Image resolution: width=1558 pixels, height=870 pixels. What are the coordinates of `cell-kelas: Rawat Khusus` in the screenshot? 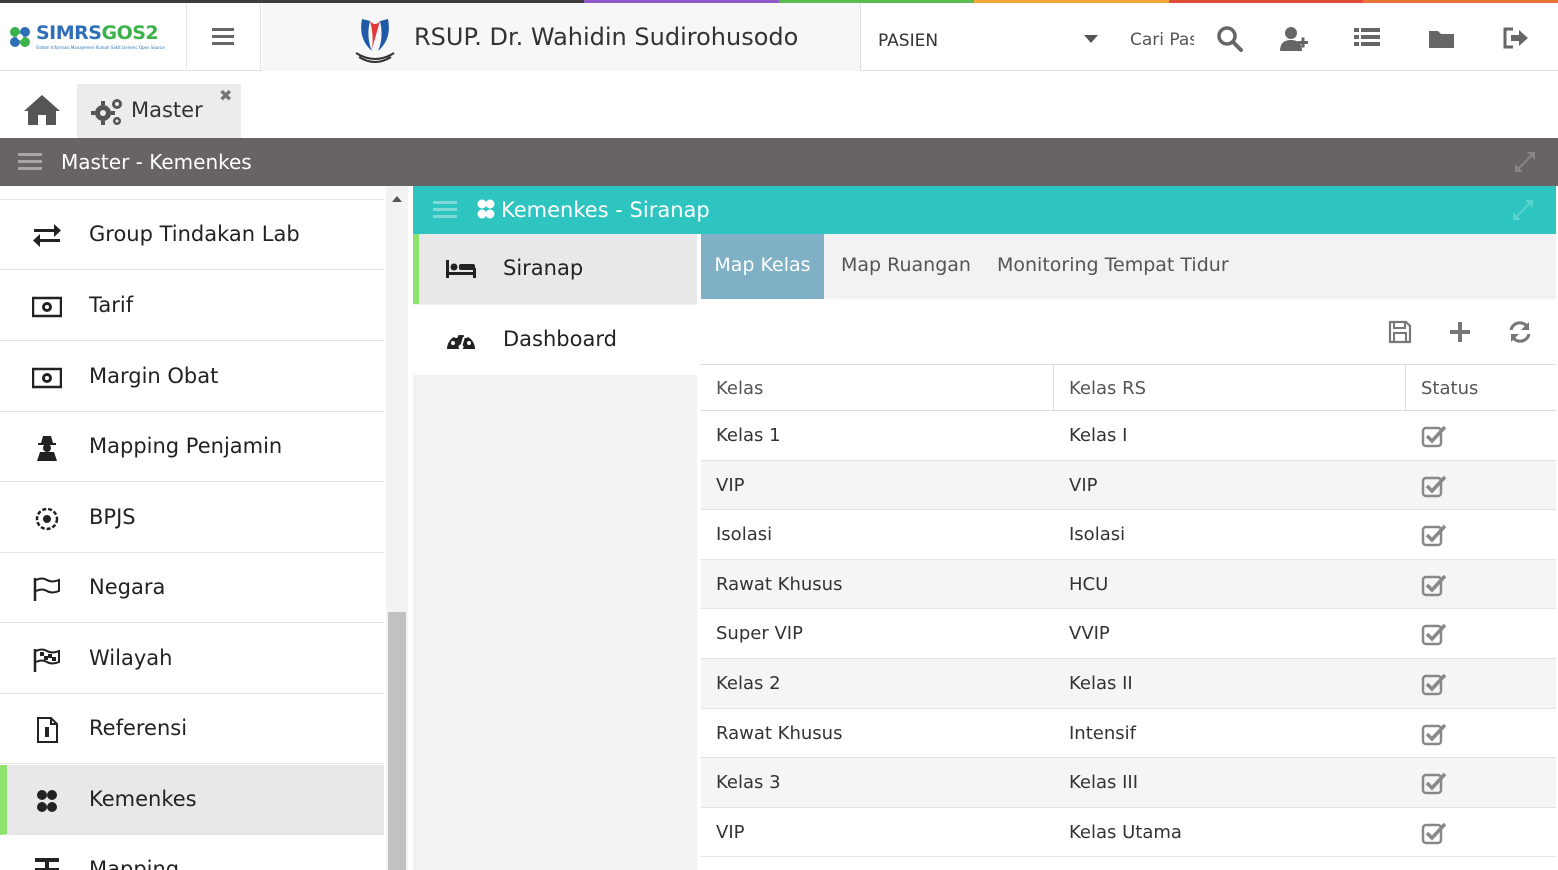 It's located at (779, 584).